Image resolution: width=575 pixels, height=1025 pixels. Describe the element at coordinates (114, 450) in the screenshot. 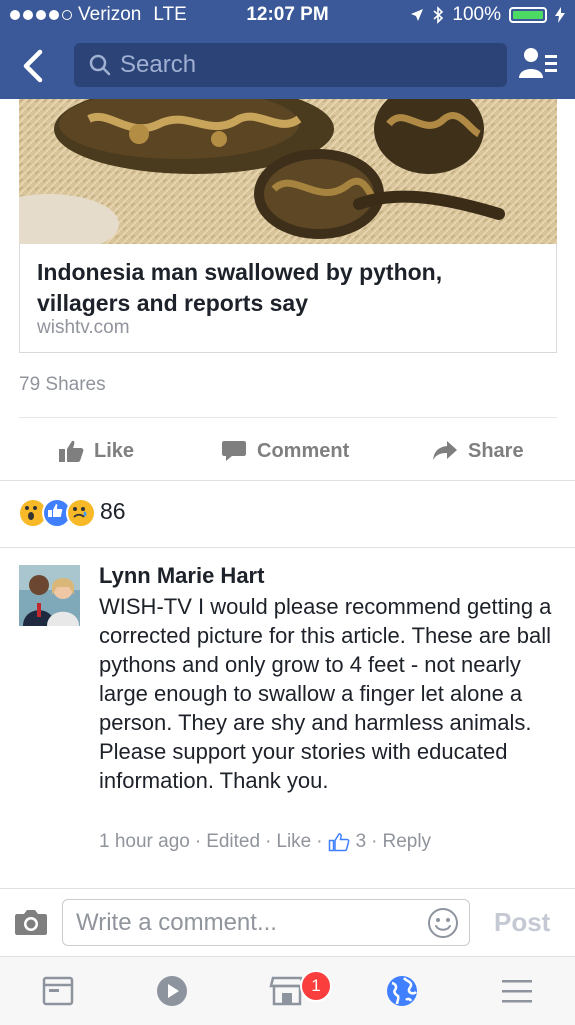

I see `like-label: Like` at that location.